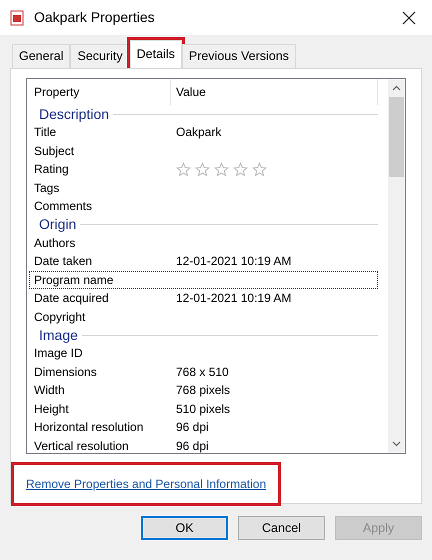 The image size is (432, 560). I want to click on property-value: Oakpark, so click(199, 133).